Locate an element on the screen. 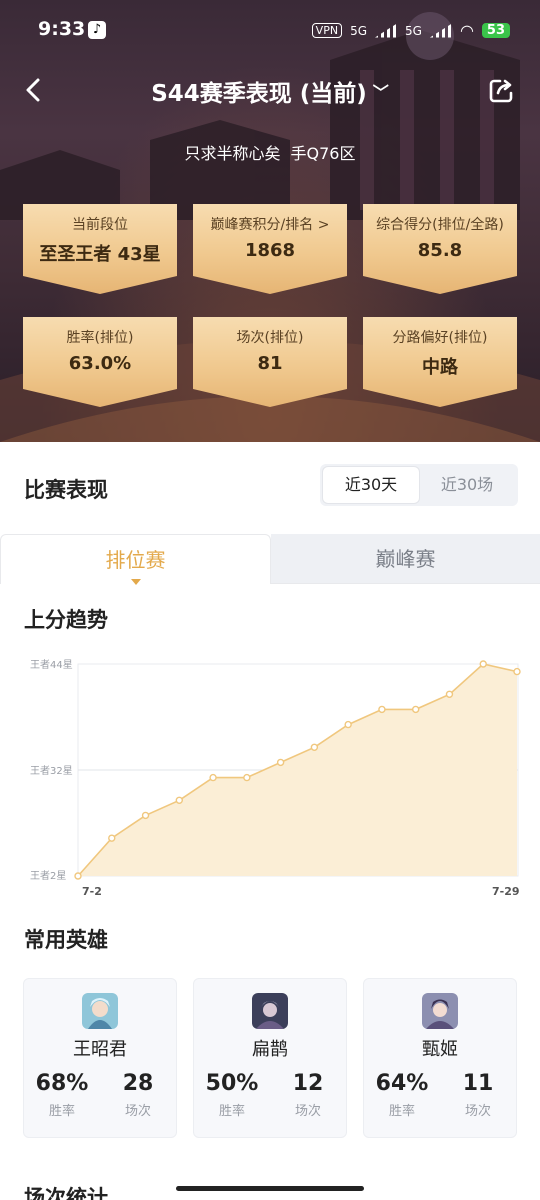  x-tick-label: 7-29 is located at coordinates (506, 891).